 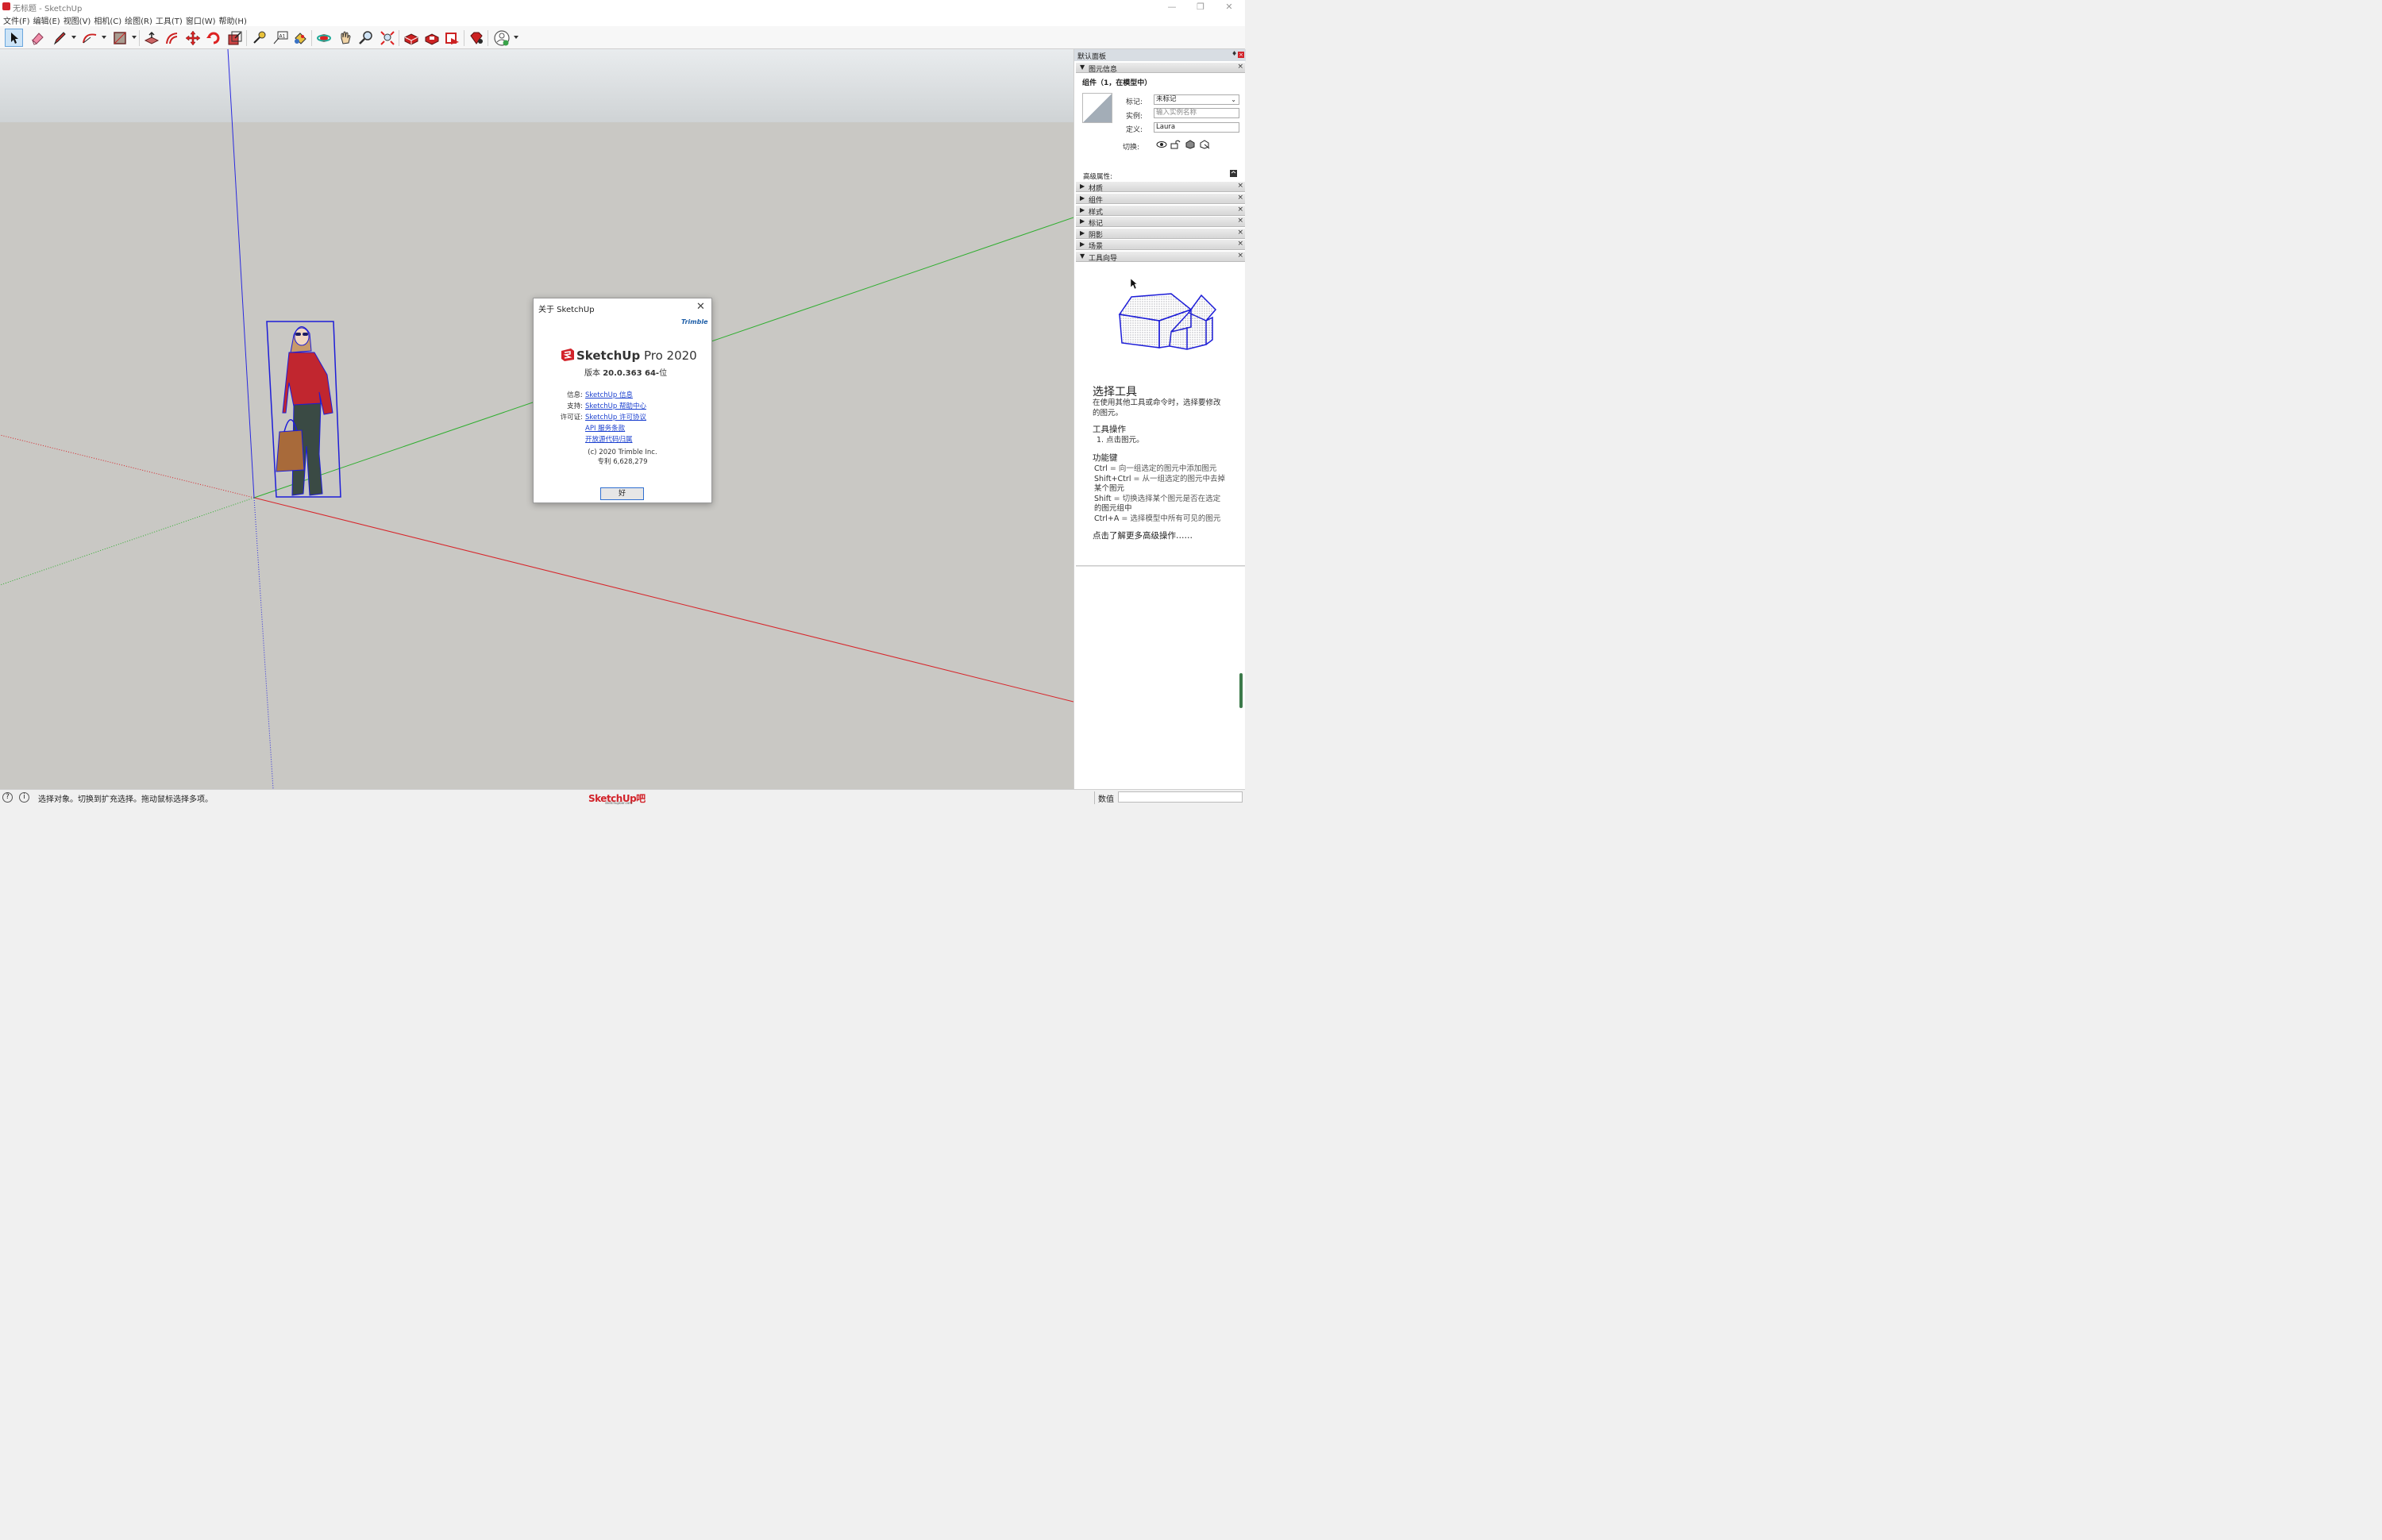 I want to click on arc-dropdown-icon, so click(x=104, y=37).